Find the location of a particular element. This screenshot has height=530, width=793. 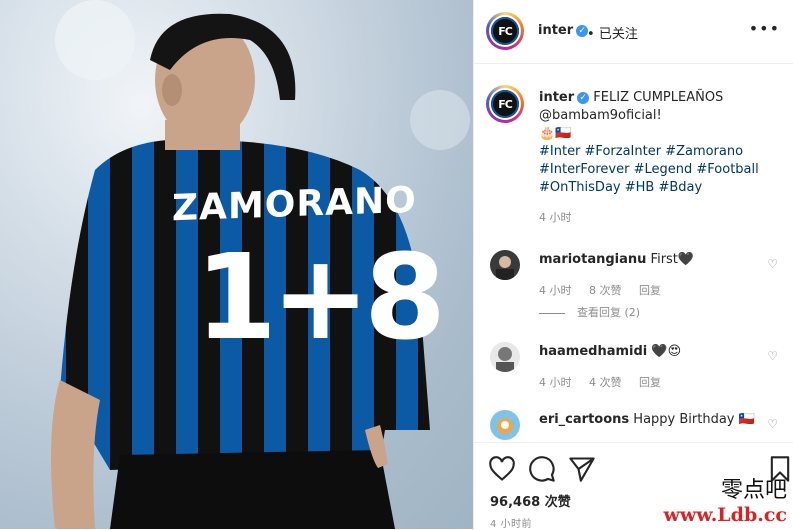

avatar: FC is located at coordinates (505, 31).